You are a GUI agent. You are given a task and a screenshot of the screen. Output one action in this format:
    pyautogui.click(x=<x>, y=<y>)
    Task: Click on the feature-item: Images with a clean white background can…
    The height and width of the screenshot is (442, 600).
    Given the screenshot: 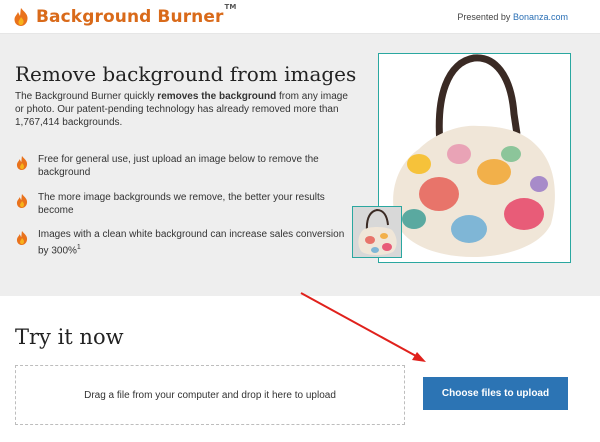 What is the action you would take?
    pyautogui.click(x=185, y=242)
    